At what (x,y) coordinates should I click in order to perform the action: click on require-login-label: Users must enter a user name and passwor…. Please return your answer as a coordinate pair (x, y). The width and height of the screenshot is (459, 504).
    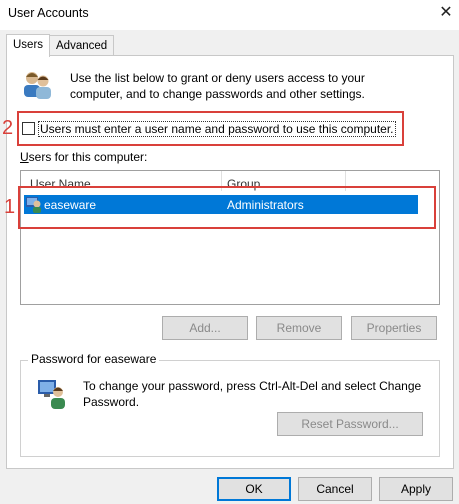
    Looking at the image, I should click on (217, 129).